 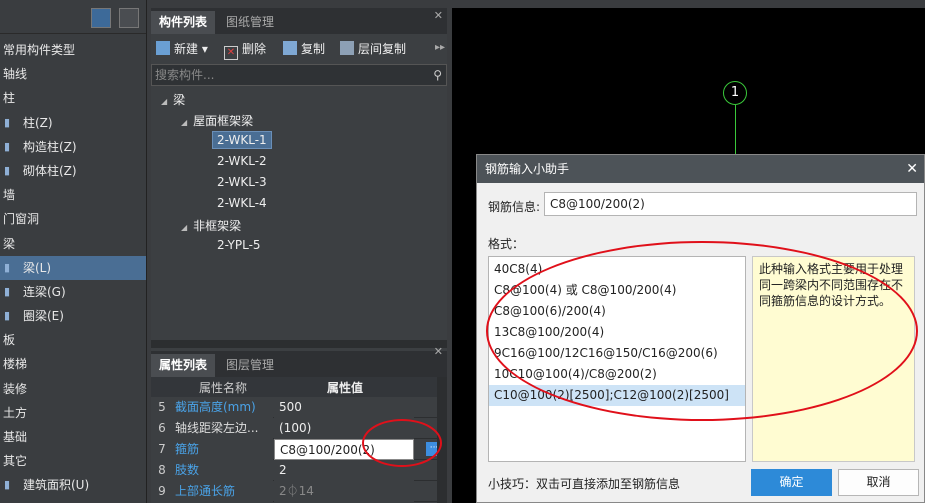 What do you see at coordinates (290, 48) in the screenshot?
I see `copy-icon` at bounding box center [290, 48].